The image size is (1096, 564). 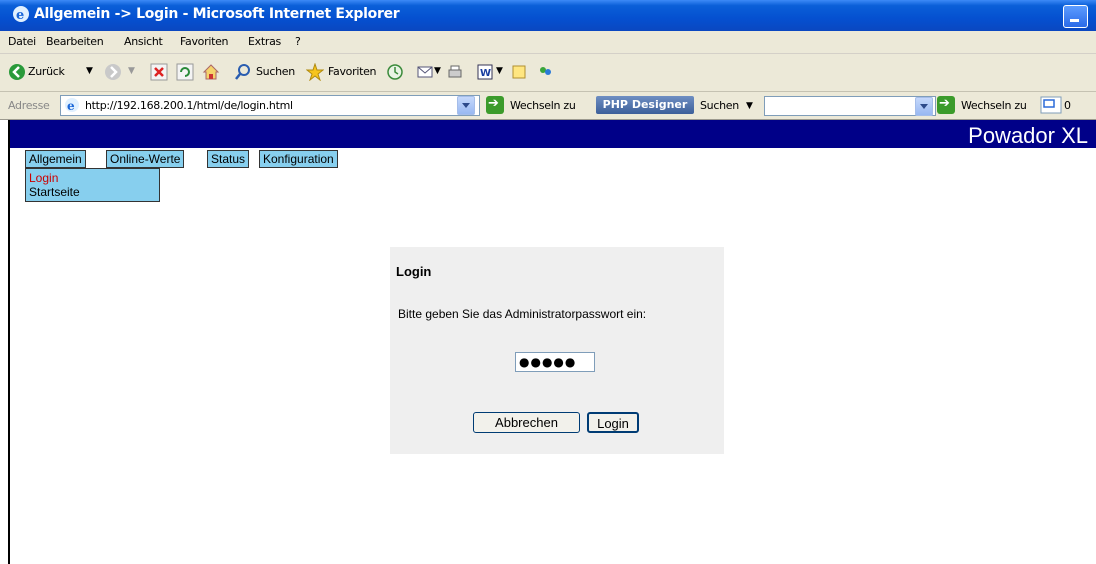 I want to click on stop-icon, so click(x=159, y=72).